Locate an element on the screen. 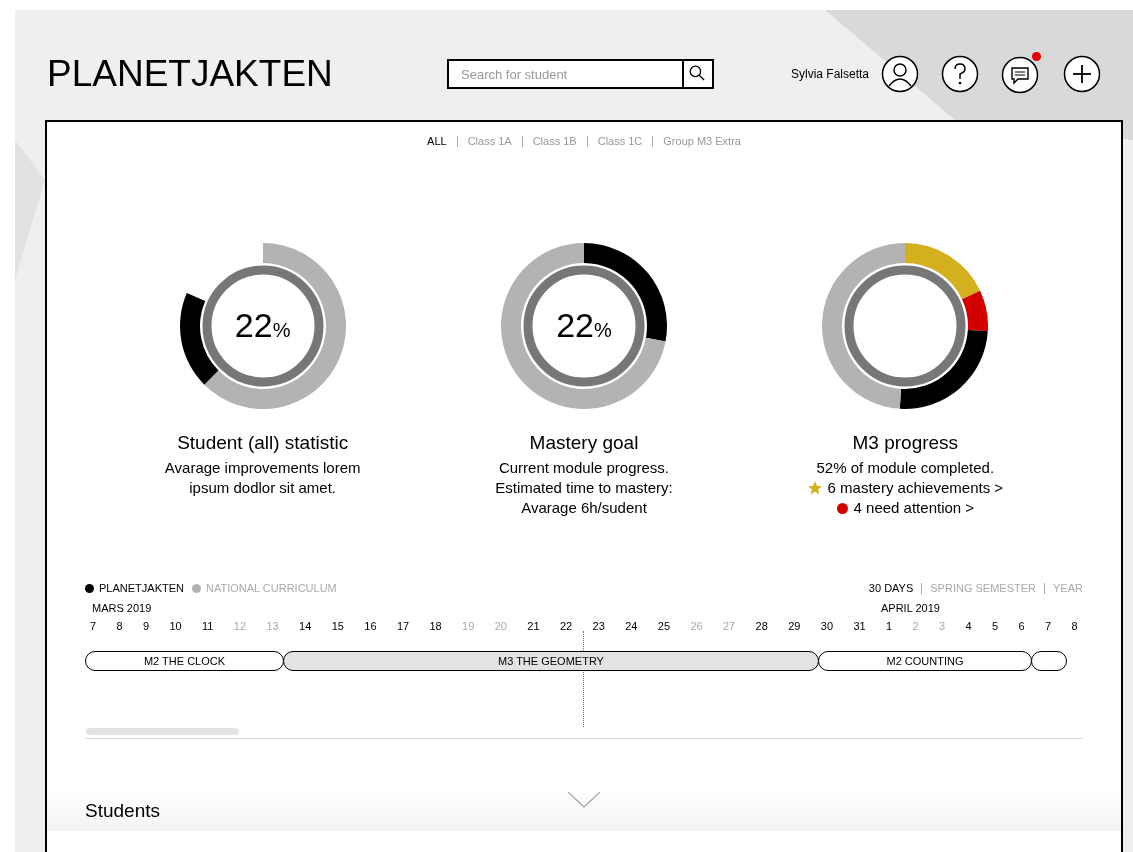 This screenshot has height=852, width=1133. stat-title: Student (all) statistic is located at coordinates (263, 442).